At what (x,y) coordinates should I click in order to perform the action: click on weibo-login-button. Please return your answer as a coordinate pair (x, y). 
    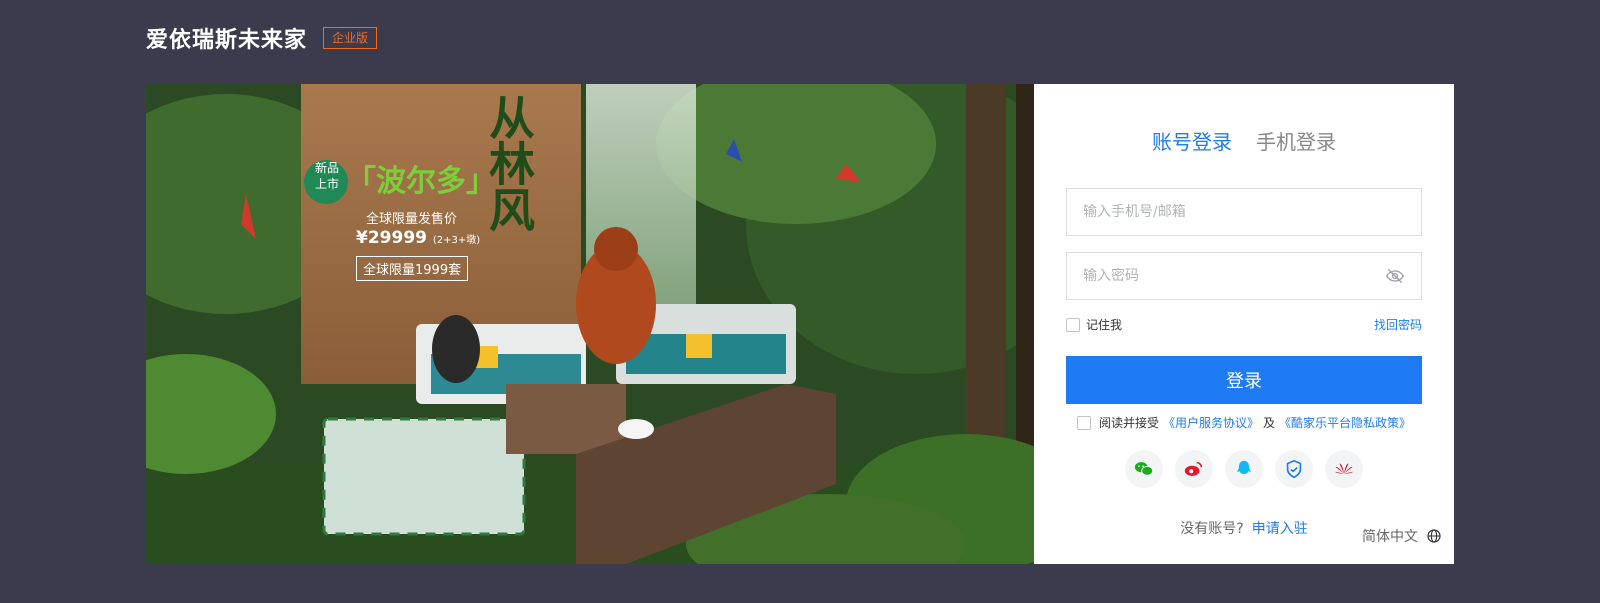
    Looking at the image, I should click on (1194, 469).